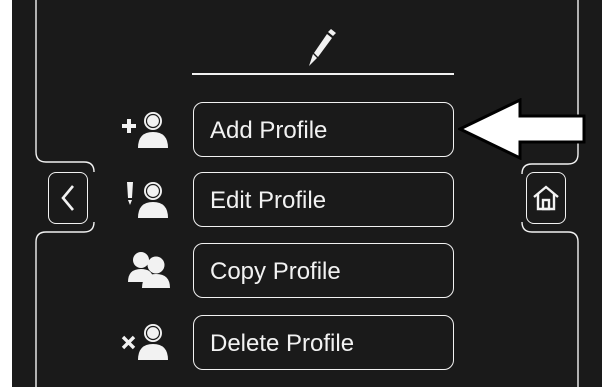  Describe the element at coordinates (323, 270) in the screenshot. I see `copy-profile-button: Copy Profile` at that location.